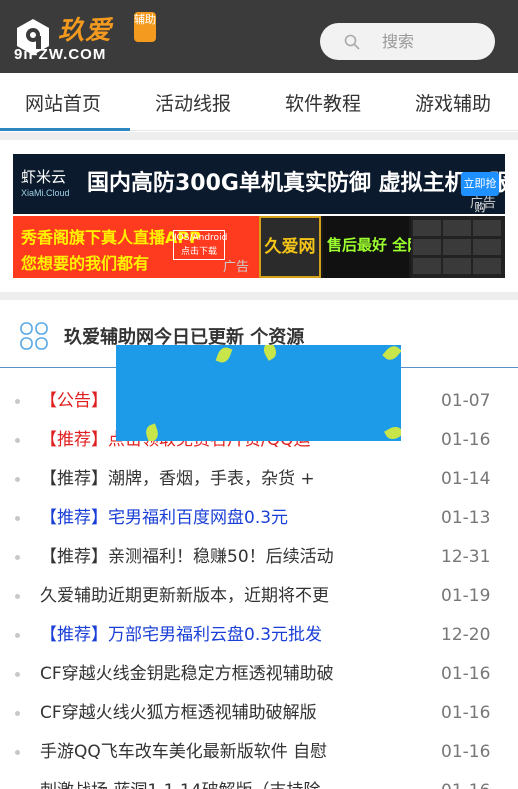 The width and height of the screenshot is (518, 789). Describe the element at coordinates (215, 635) in the screenshot. I see `list-item-text: 万部宅男福利云盘0.3元批发` at that location.